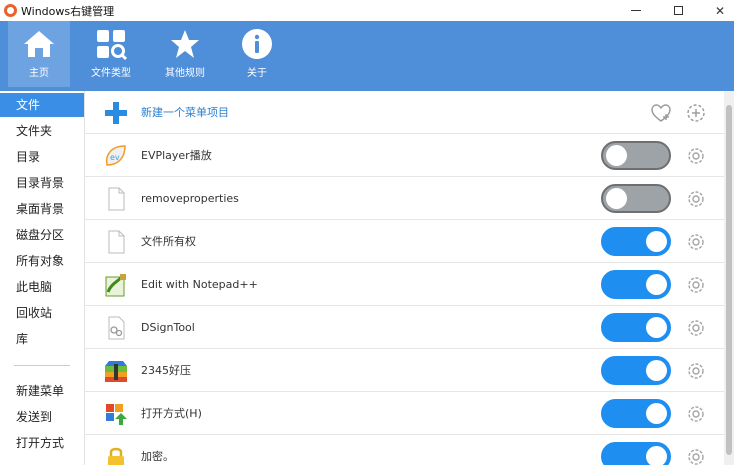  Describe the element at coordinates (42, 365) in the screenshot. I see `sidebar-divider` at that location.